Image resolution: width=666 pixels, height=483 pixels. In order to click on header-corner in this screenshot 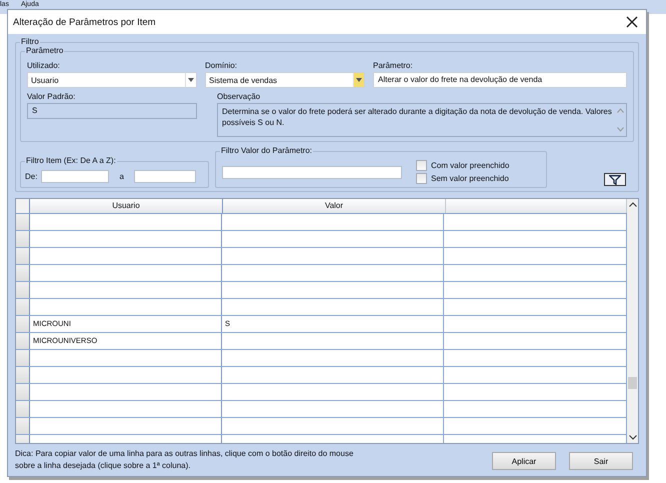, I will do `click(23, 206)`.